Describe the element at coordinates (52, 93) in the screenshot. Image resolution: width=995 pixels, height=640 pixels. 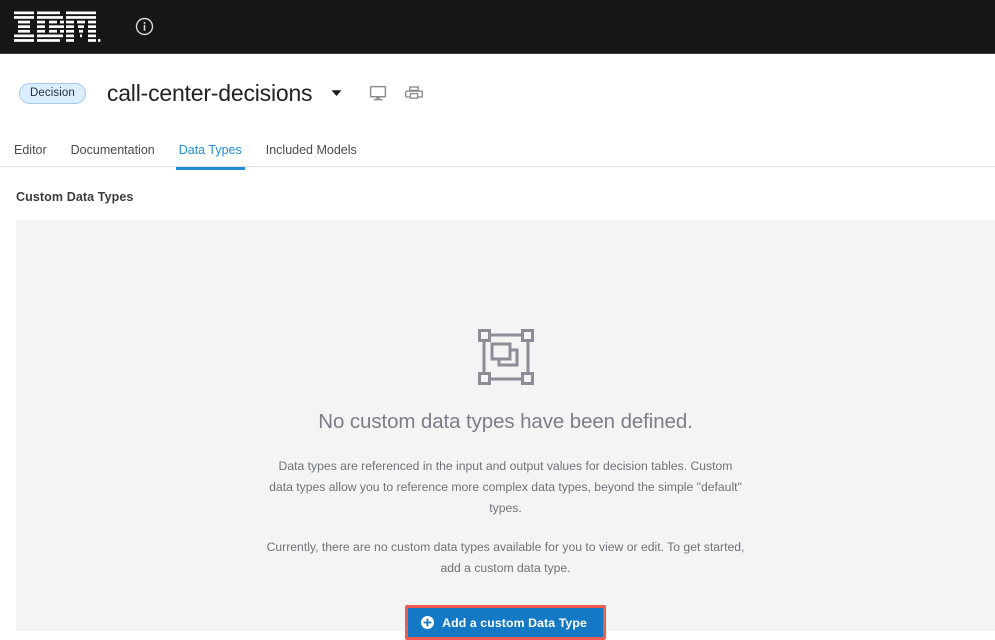
I see `status-badge-decision: Decision` at that location.